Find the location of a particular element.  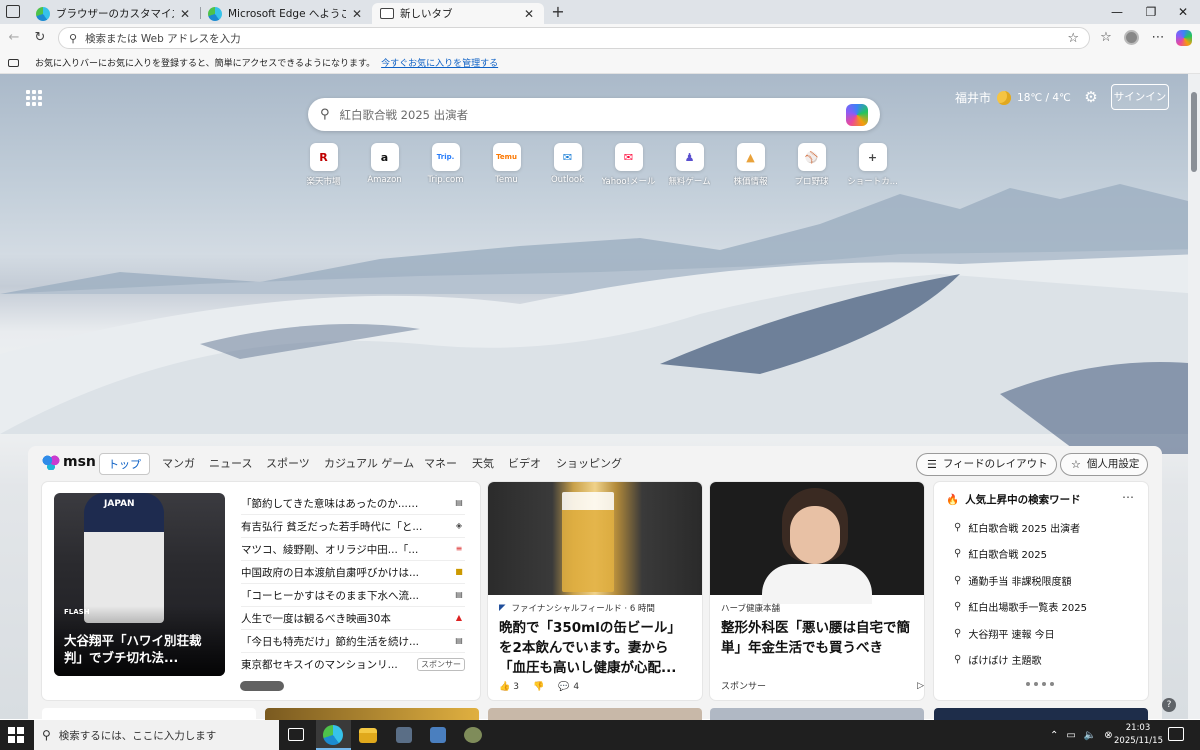

status-x-icon: ⊗ is located at coordinates (1108, 735).